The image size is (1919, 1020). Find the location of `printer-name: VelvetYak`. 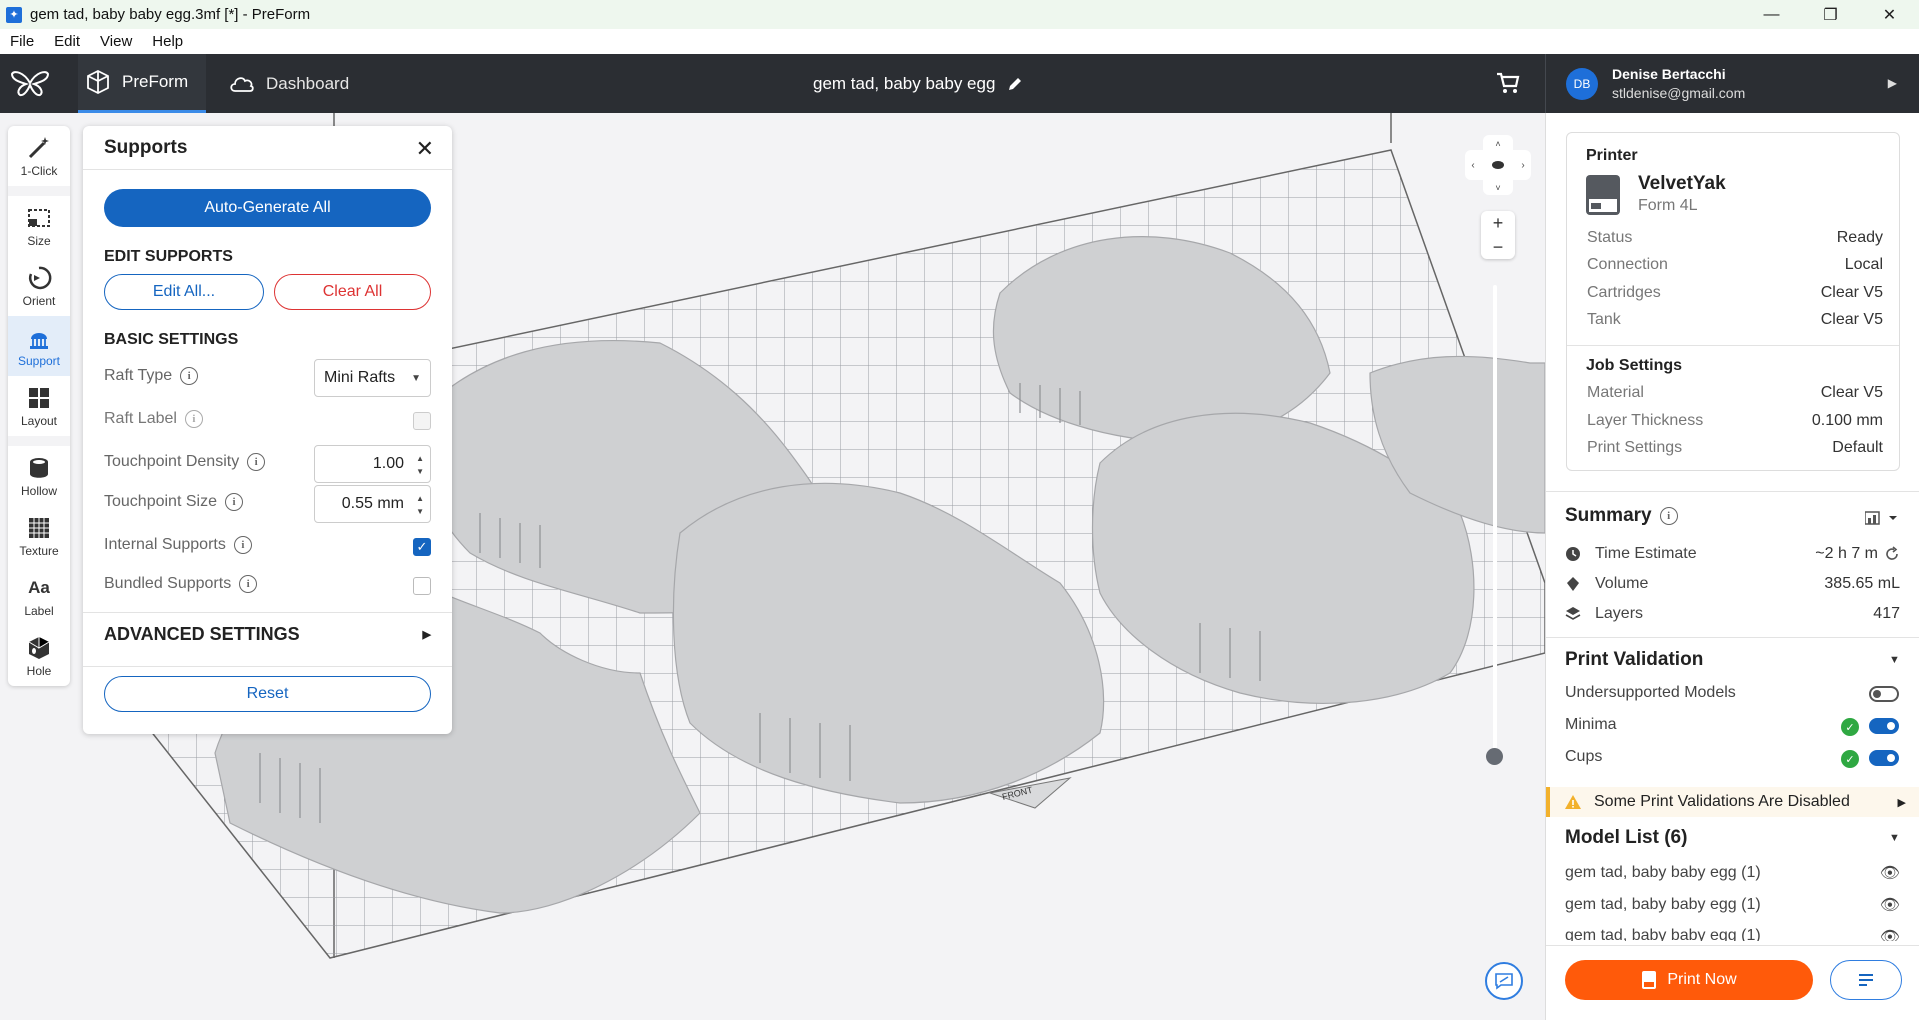

printer-name: VelvetYak is located at coordinates (1682, 183).